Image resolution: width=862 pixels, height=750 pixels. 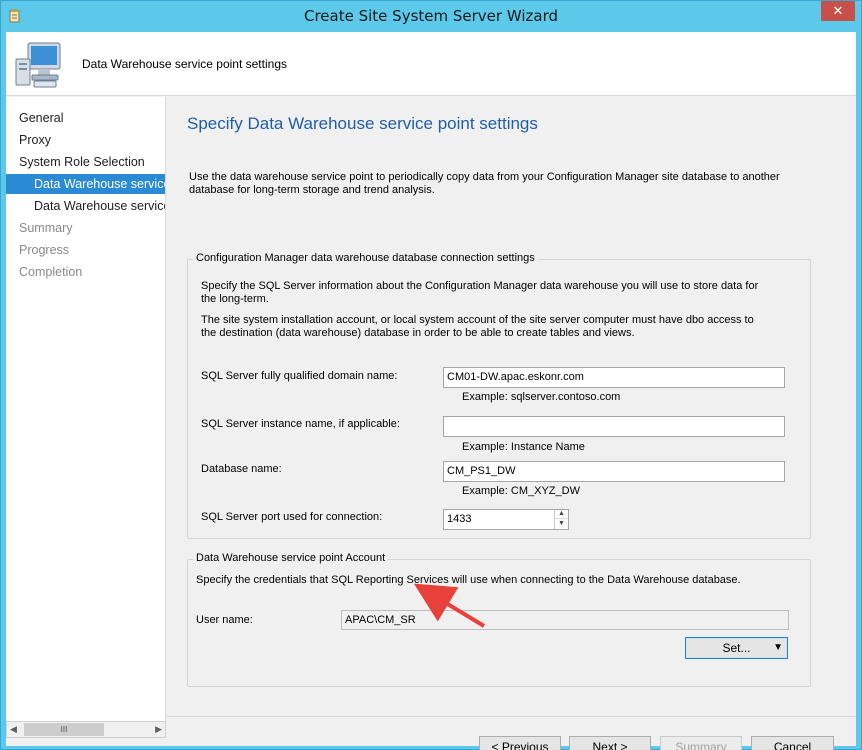 What do you see at coordinates (241, 469) in the screenshot?
I see `database-name-label: Database name:` at bounding box center [241, 469].